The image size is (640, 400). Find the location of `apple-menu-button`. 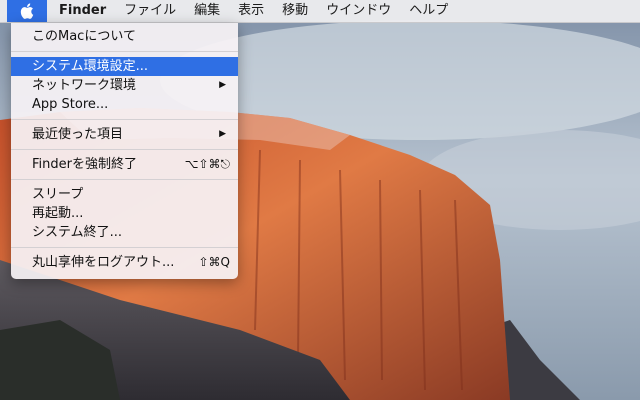

apple-menu-button is located at coordinates (27, 11).